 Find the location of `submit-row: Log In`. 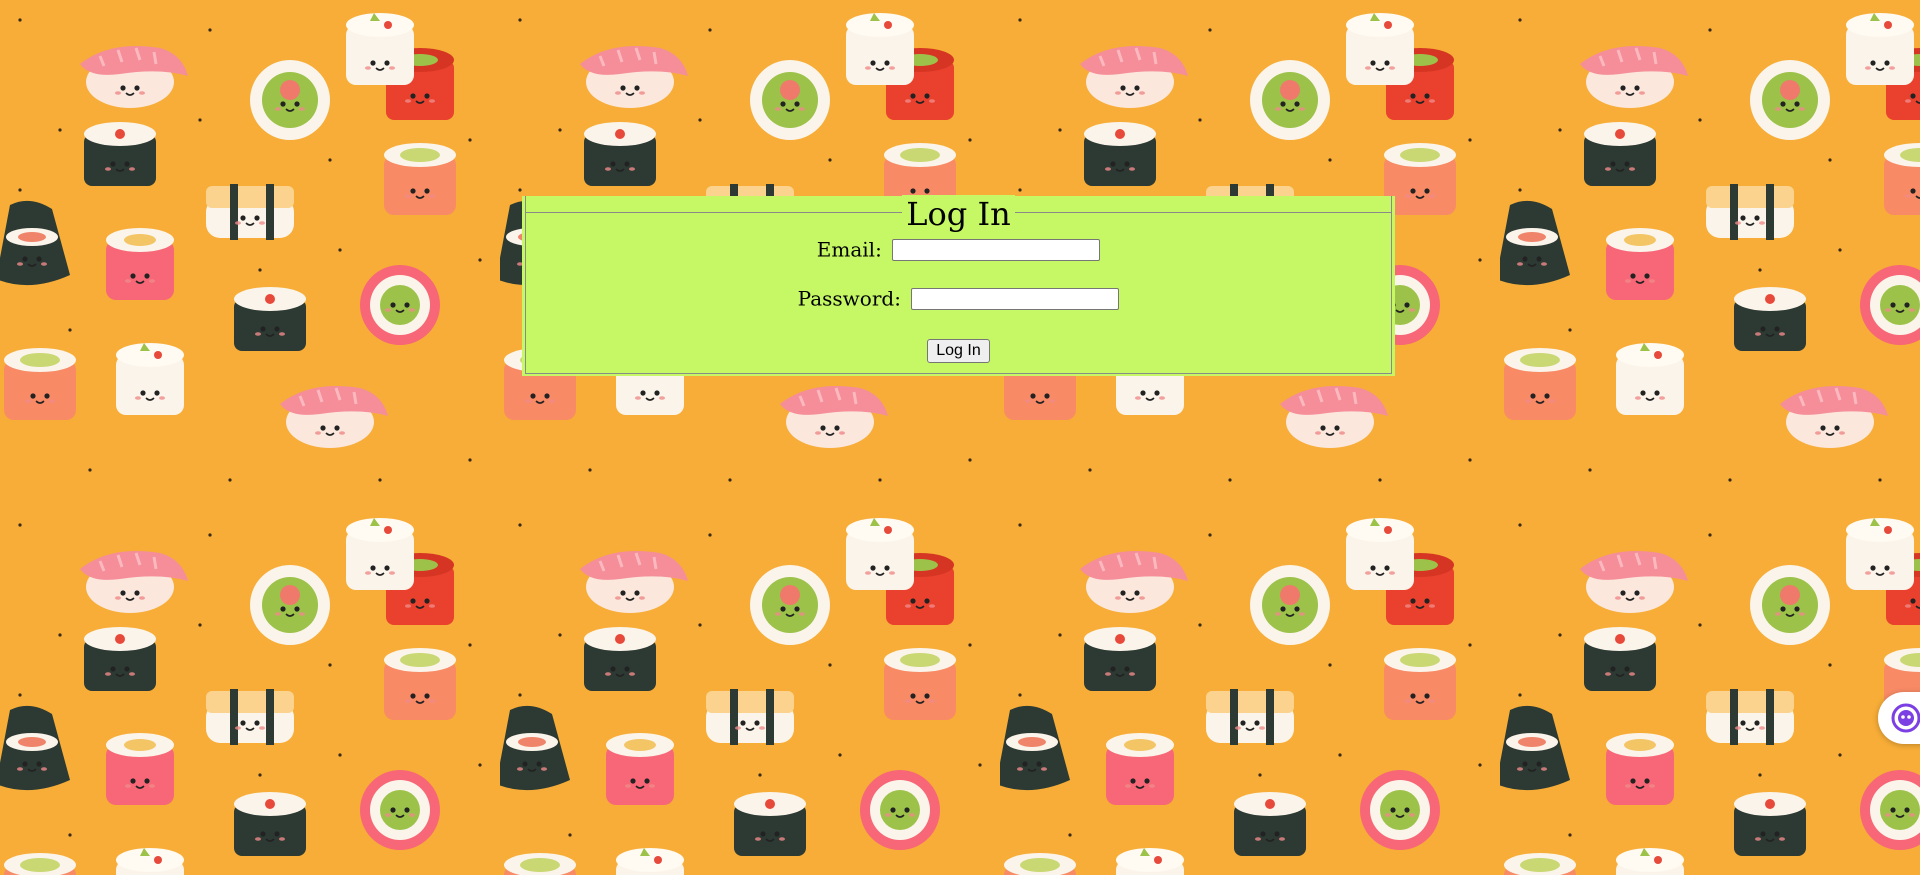

submit-row: Log In is located at coordinates (958, 349).